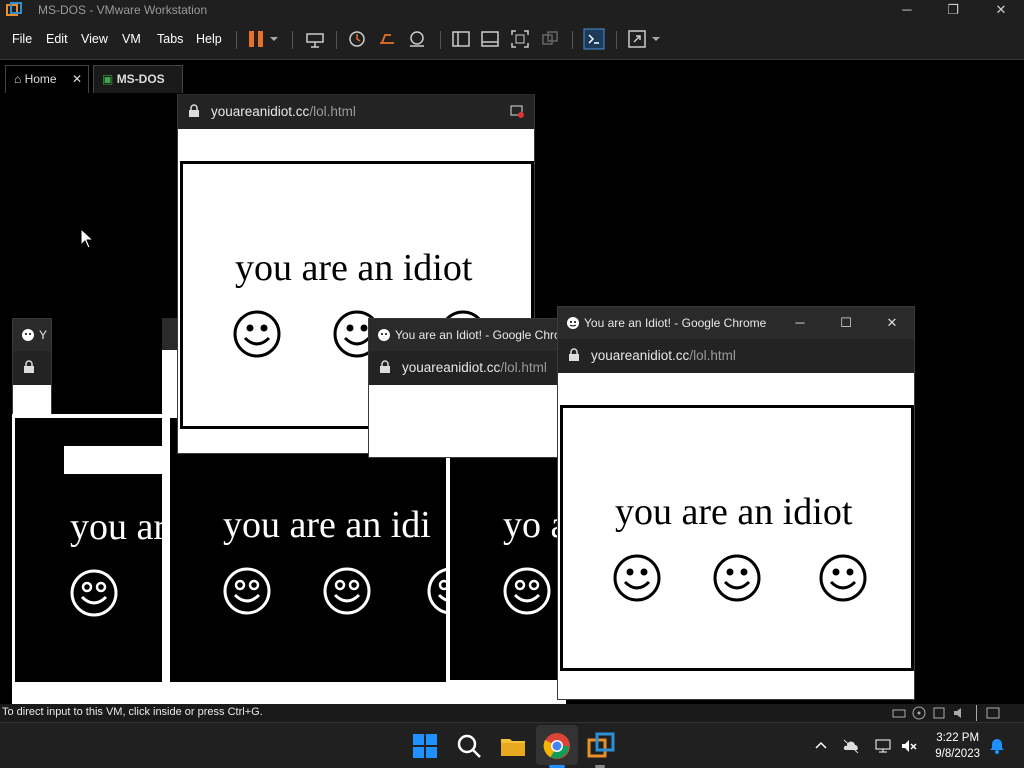  I want to click on tab-home: ⌂ Home ✕, so click(47, 79).